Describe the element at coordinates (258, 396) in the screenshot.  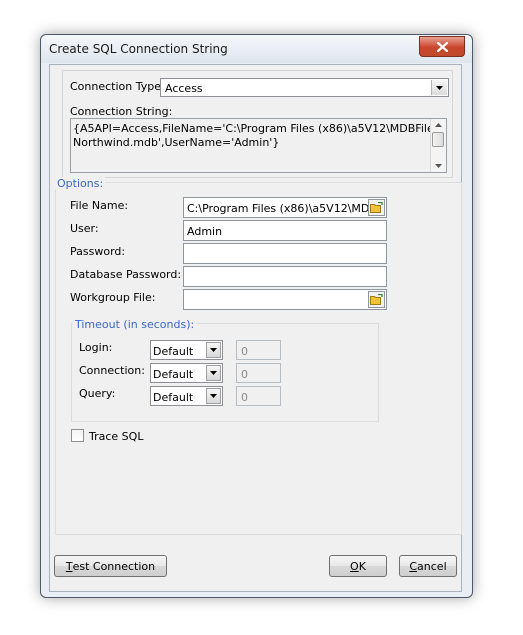
I see `query-timeout-value-input: 0` at that location.